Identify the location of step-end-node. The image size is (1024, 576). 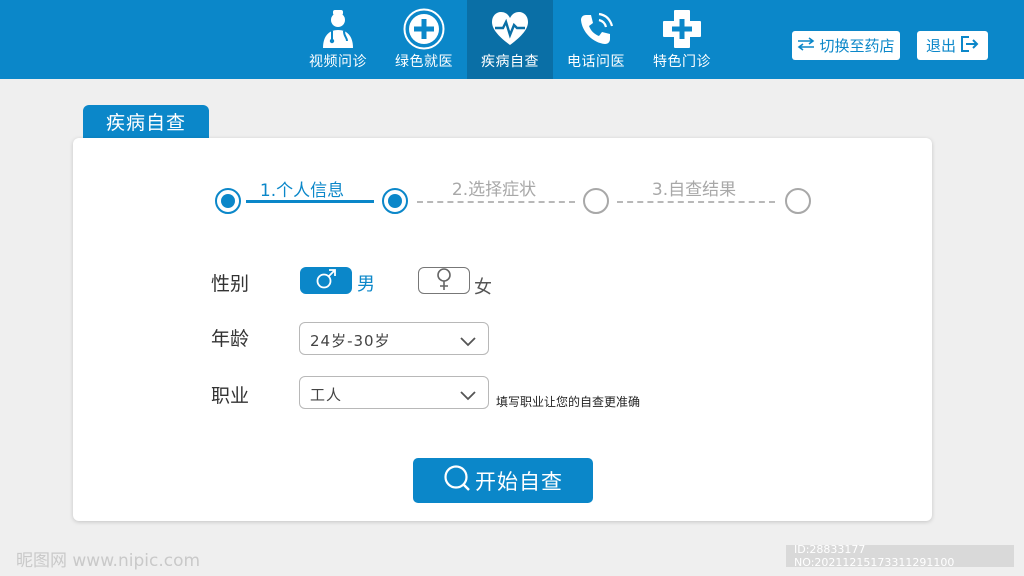
(798, 201).